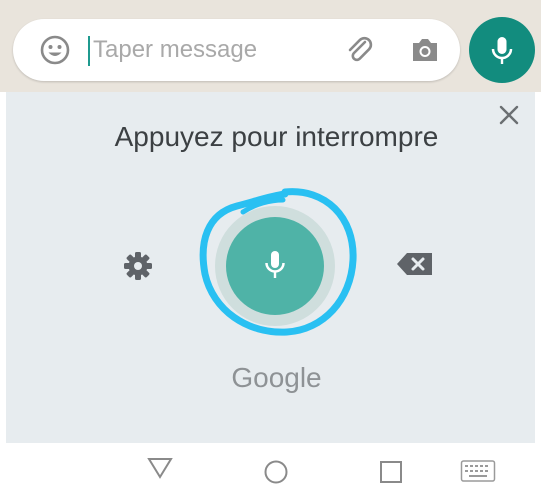 This screenshot has width=541, height=490. What do you see at coordinates (175, 50) in the screenshot?
I see `message-input-placeholder: Taper message` at bounding box center [175, 50].